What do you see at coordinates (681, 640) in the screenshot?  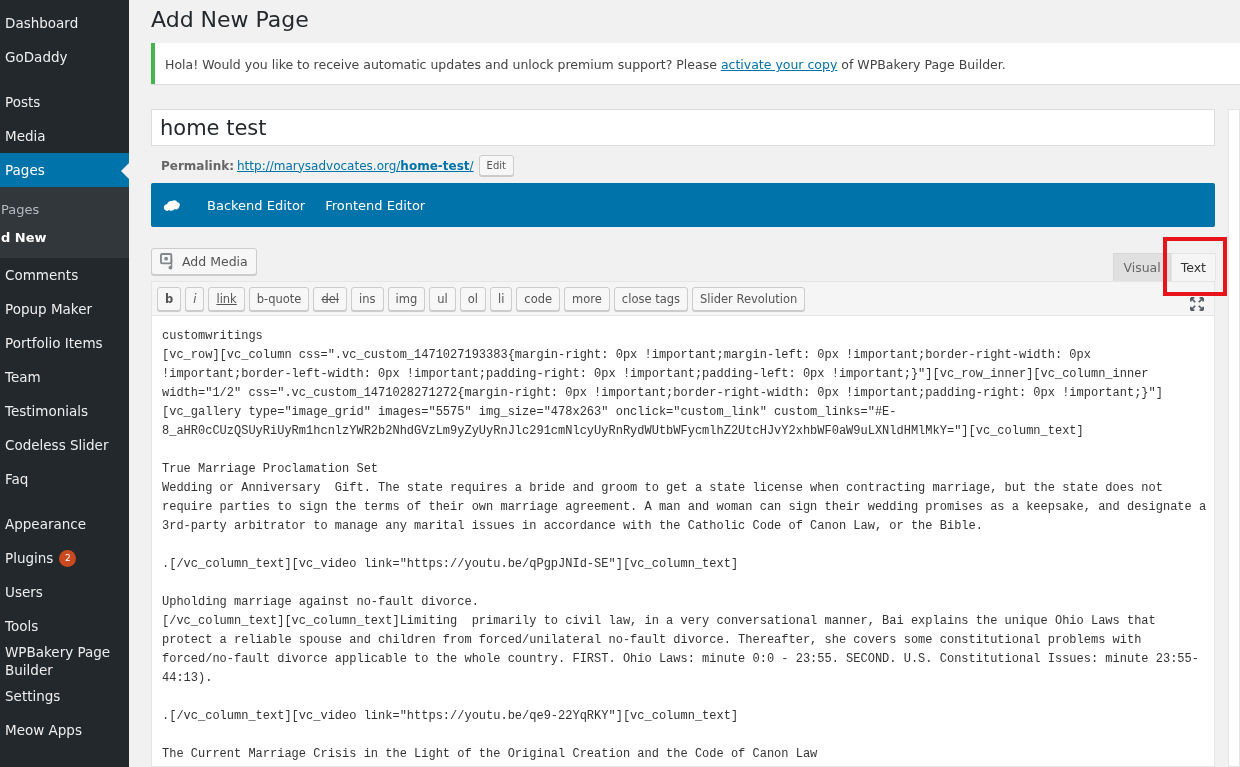 I see `editor-paragraph: Upholding marriage against no-fault divorce. [/vc_column_text][vc_column_text]Limiting primarily to civil law, in a very conversational manner, Bai explains the unique Ohio Laws that protect a reliable spouse and children from forced/unilateral no-fault divorce. Thereafter, she covers some constitutional problems with forced/no-fault divorce applicable to the whole country. FIRST. Ohio Laws: minute 0:0 - 23:55. SECOND. U.S. Constitutional Issues: minute 23:55- 44:13).` at bounding box center [681, 640].